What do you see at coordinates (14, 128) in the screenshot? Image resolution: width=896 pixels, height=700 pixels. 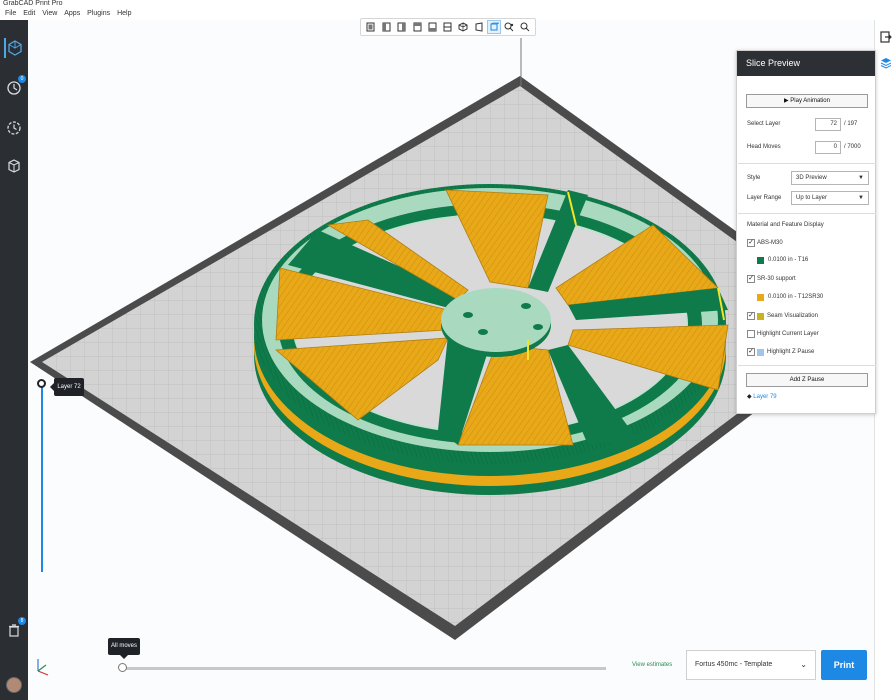 I see `history-icon` at bounding box center [14, 128].